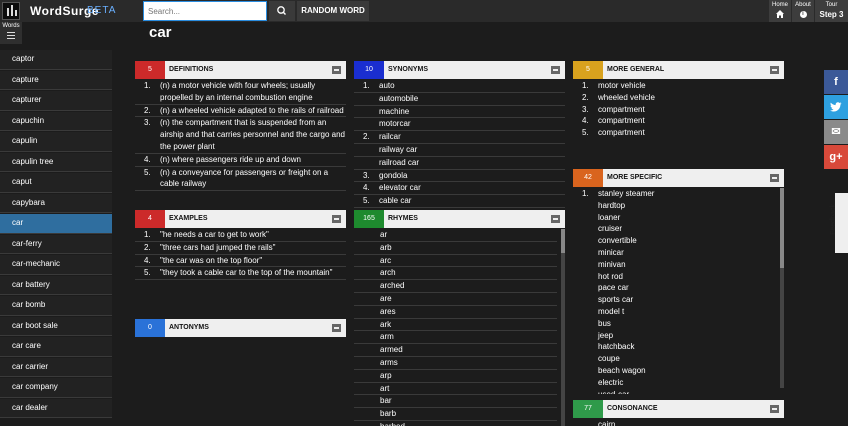 Image resolution: width=848 pixels, height=426 pixels. I want to click on consonance-item: cairn, so click(678, 422).